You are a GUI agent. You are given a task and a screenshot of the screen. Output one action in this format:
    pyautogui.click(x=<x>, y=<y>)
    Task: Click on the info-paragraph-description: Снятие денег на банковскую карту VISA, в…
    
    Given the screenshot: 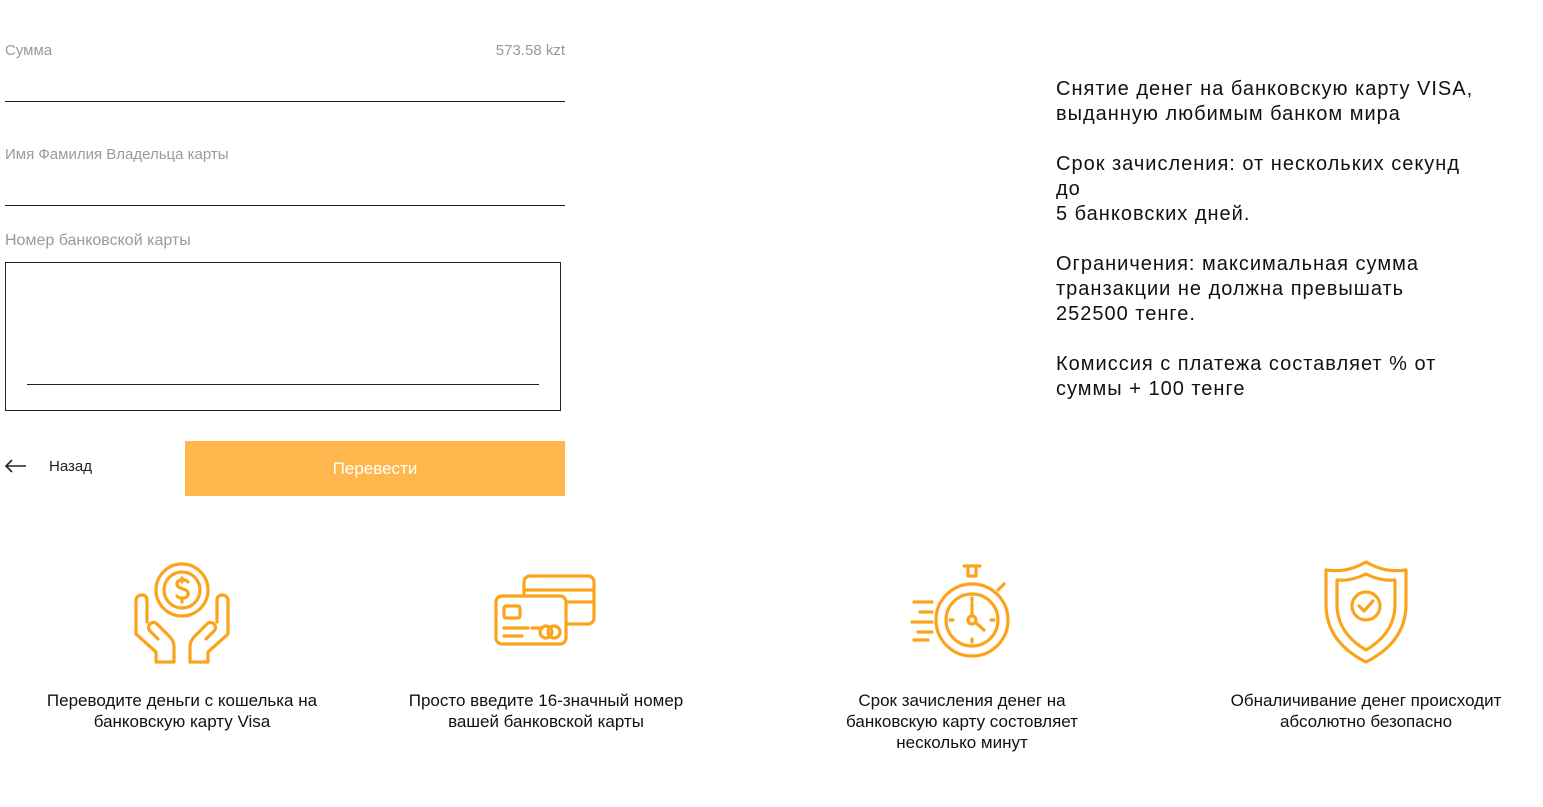 What is the action you would take?
    pyautogui.click(x=1265, y=101)
    